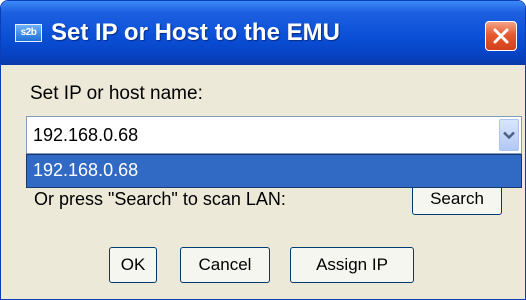 This screenshot has width=526, height=300. I want to click on close-icon, so click(501, 36).